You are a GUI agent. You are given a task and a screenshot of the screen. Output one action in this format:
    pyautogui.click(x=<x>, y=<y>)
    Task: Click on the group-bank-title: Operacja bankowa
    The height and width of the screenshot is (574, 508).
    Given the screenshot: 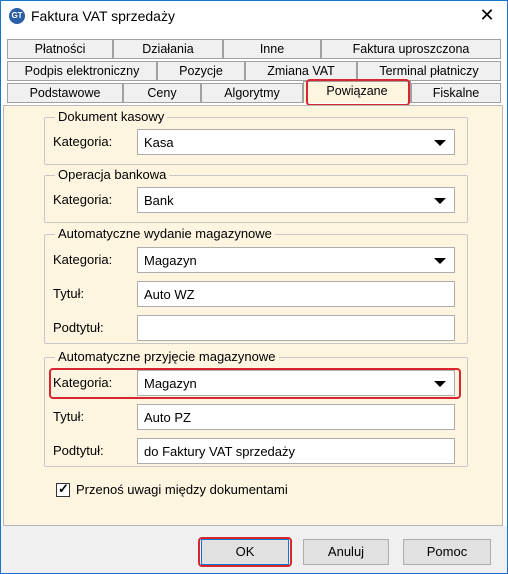 What is the action you would take?
    pyautogui.click(x=112, y=174)
    